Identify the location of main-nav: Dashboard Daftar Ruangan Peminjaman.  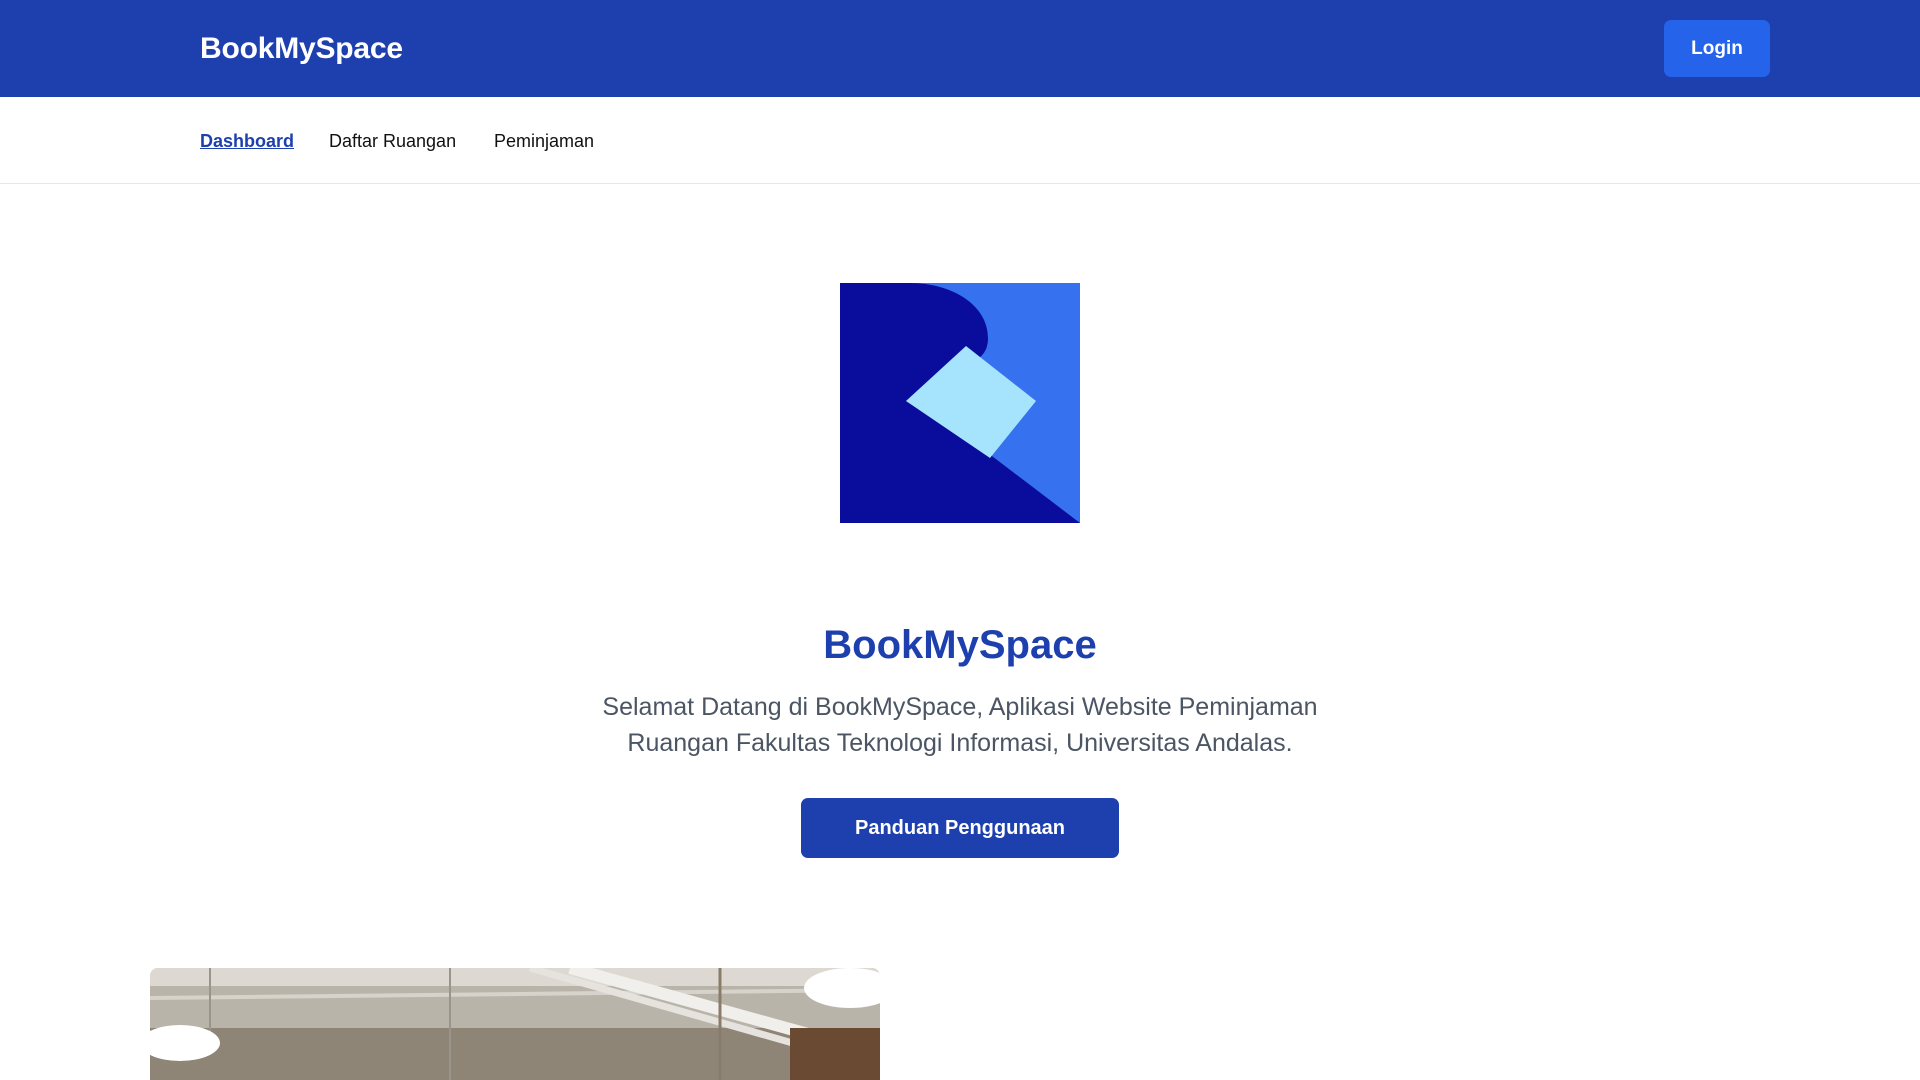
(960, 140).